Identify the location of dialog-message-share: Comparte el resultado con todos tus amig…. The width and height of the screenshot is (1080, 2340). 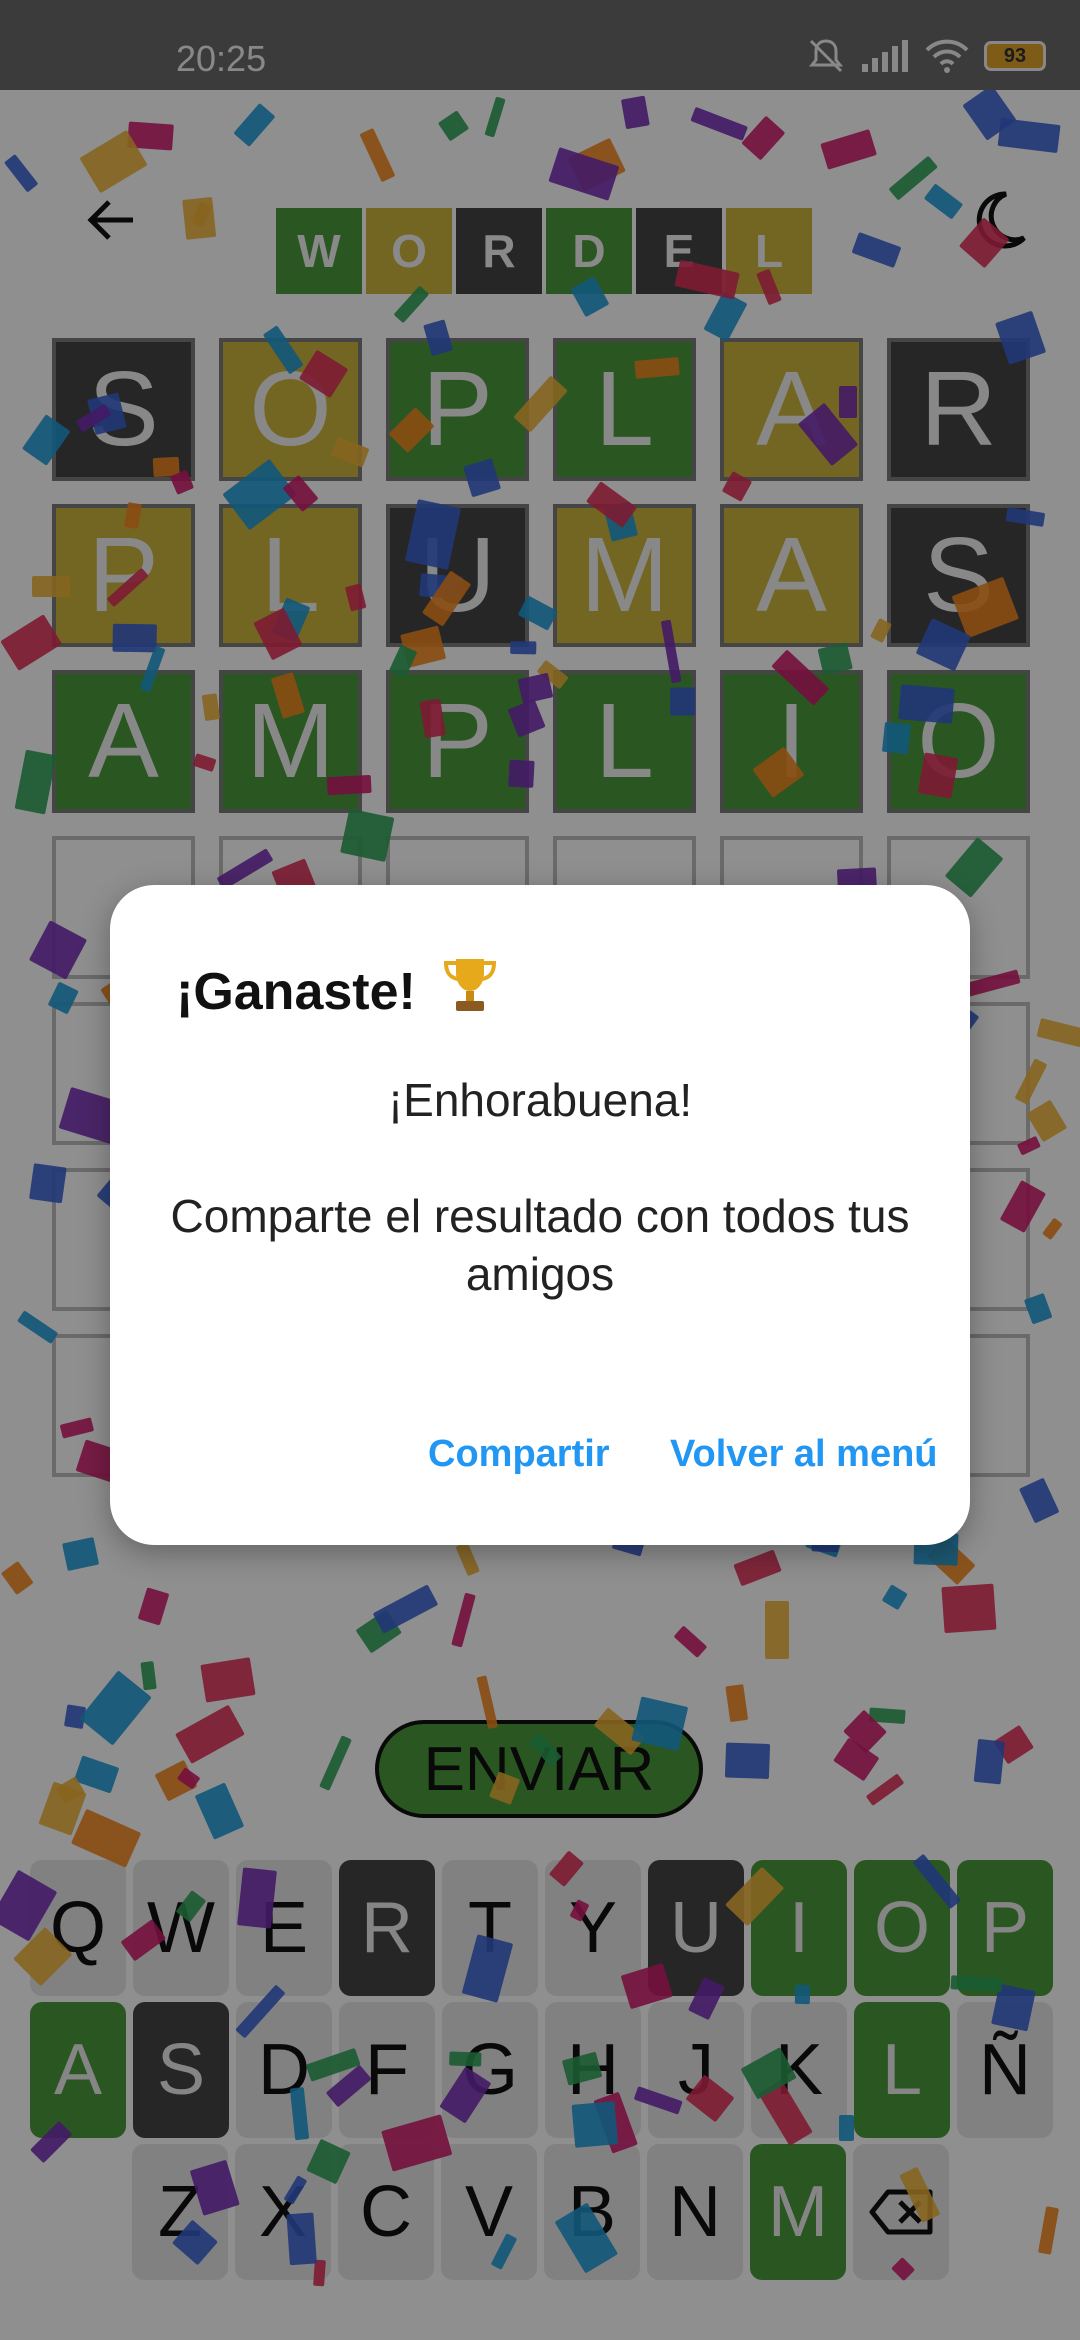
(540, 1245).